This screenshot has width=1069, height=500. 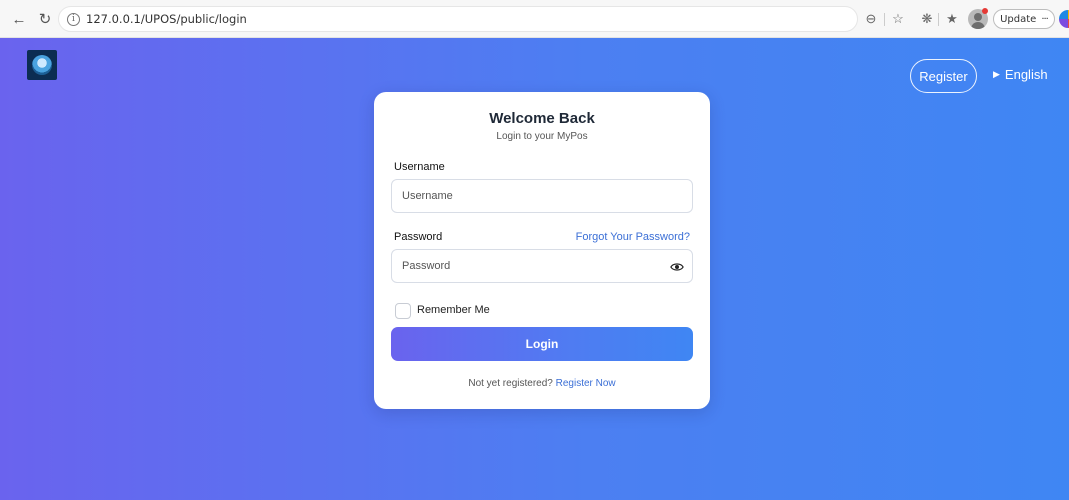 What do you see at coordinates (1064, 19) in the screenshot?
I see `copilot-icon` at bounding box center [1064, 19].